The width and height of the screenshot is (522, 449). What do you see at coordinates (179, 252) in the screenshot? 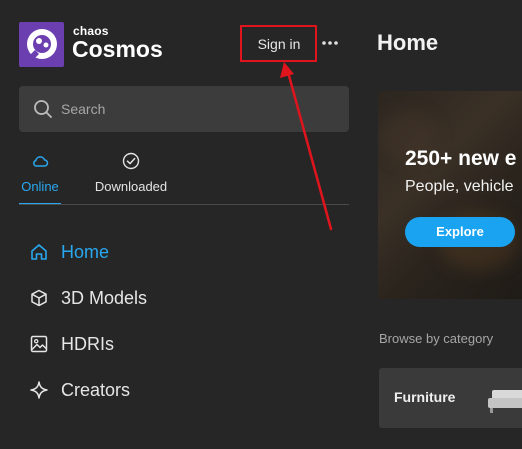
I see `sidebar-item-home: Home` at bounding box center [179, 252].